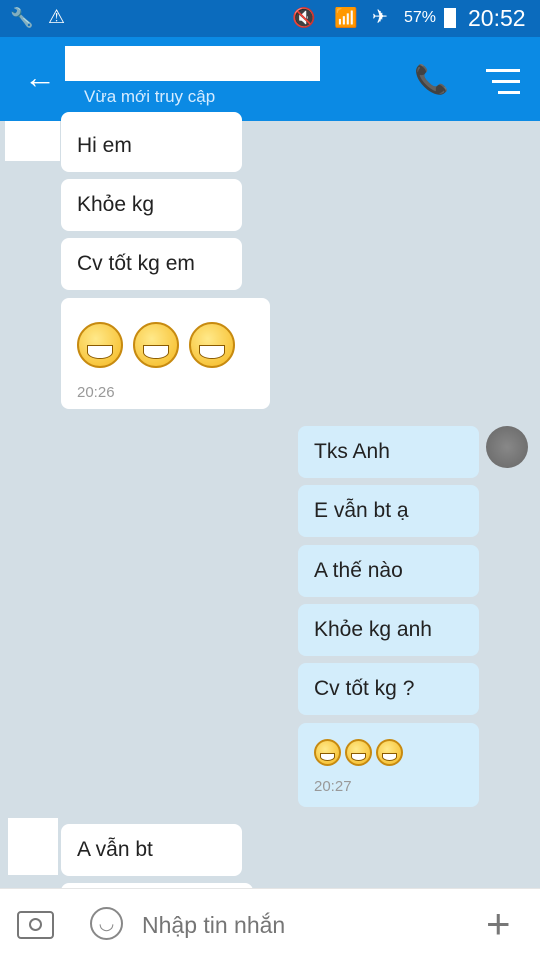  What do you see at coordinates (151, 142) in the screenshot?
I see `message-incoming: Hi em` at bounding box center [151, 142].